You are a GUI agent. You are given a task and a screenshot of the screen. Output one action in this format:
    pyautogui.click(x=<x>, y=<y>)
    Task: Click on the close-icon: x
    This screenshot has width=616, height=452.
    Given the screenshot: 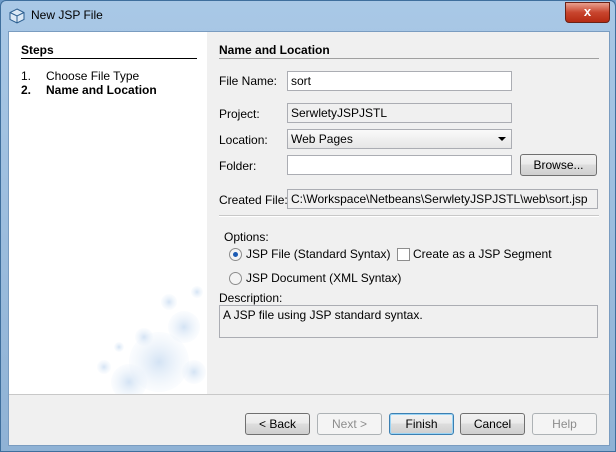 What is the action you would take?
    pyautogui.click(x=587, y=11)
    